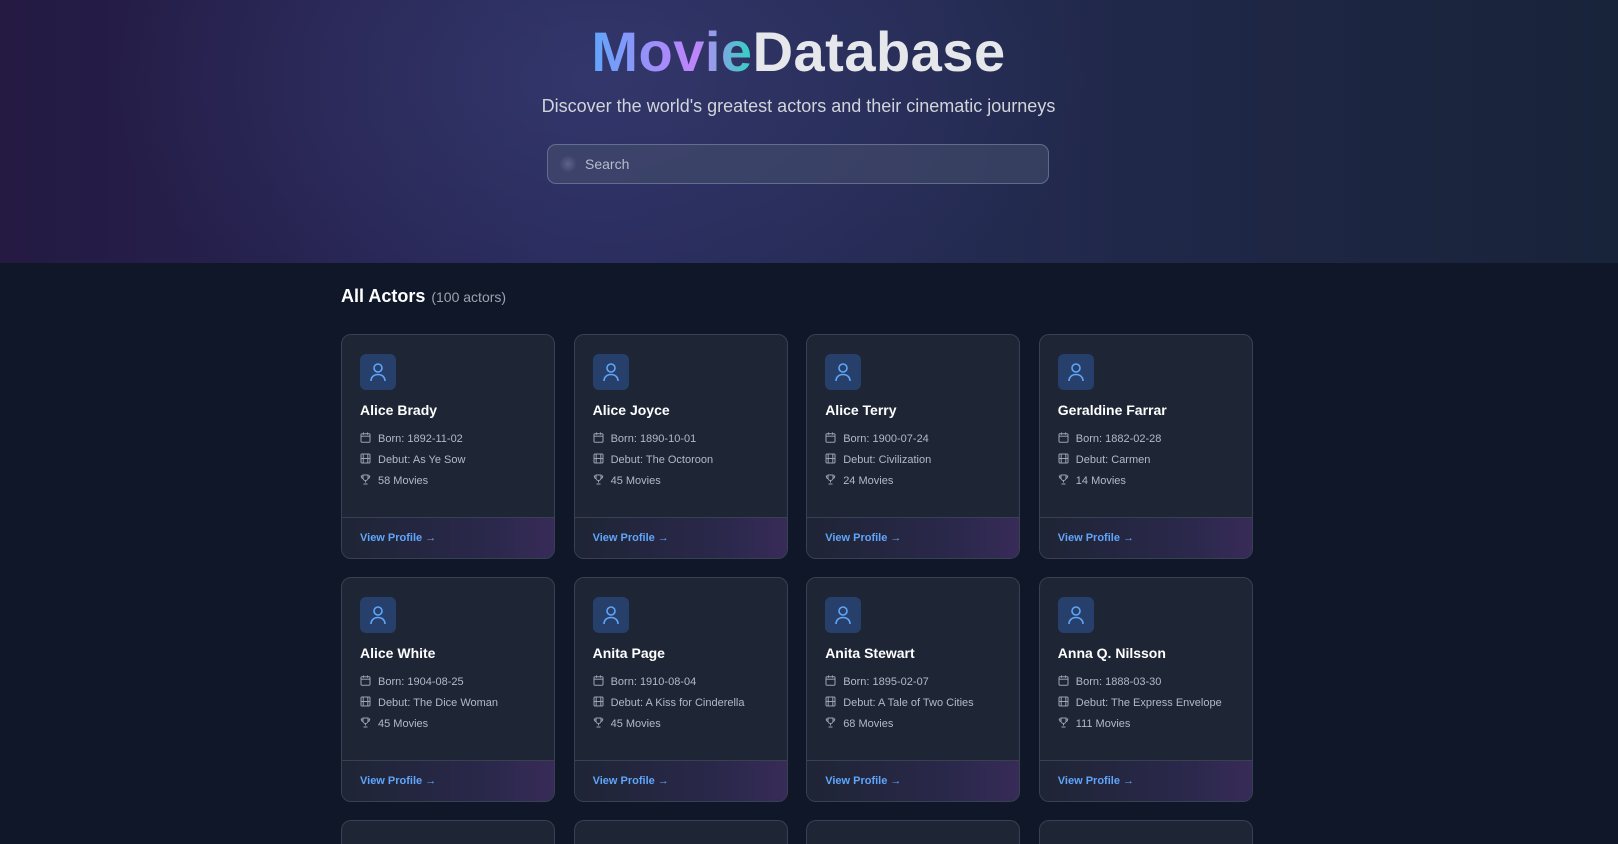  Describe the element at coordinates (629, 653) in the screenshot. I see `actor-name: Anita Page` at that location.